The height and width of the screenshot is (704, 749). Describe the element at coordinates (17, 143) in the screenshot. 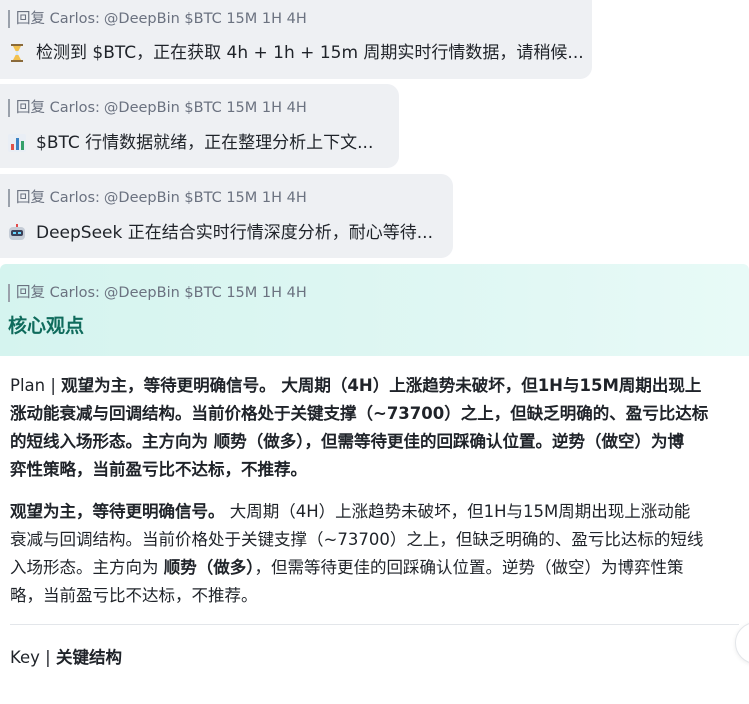

I see `bar-chart-icon` at that location.